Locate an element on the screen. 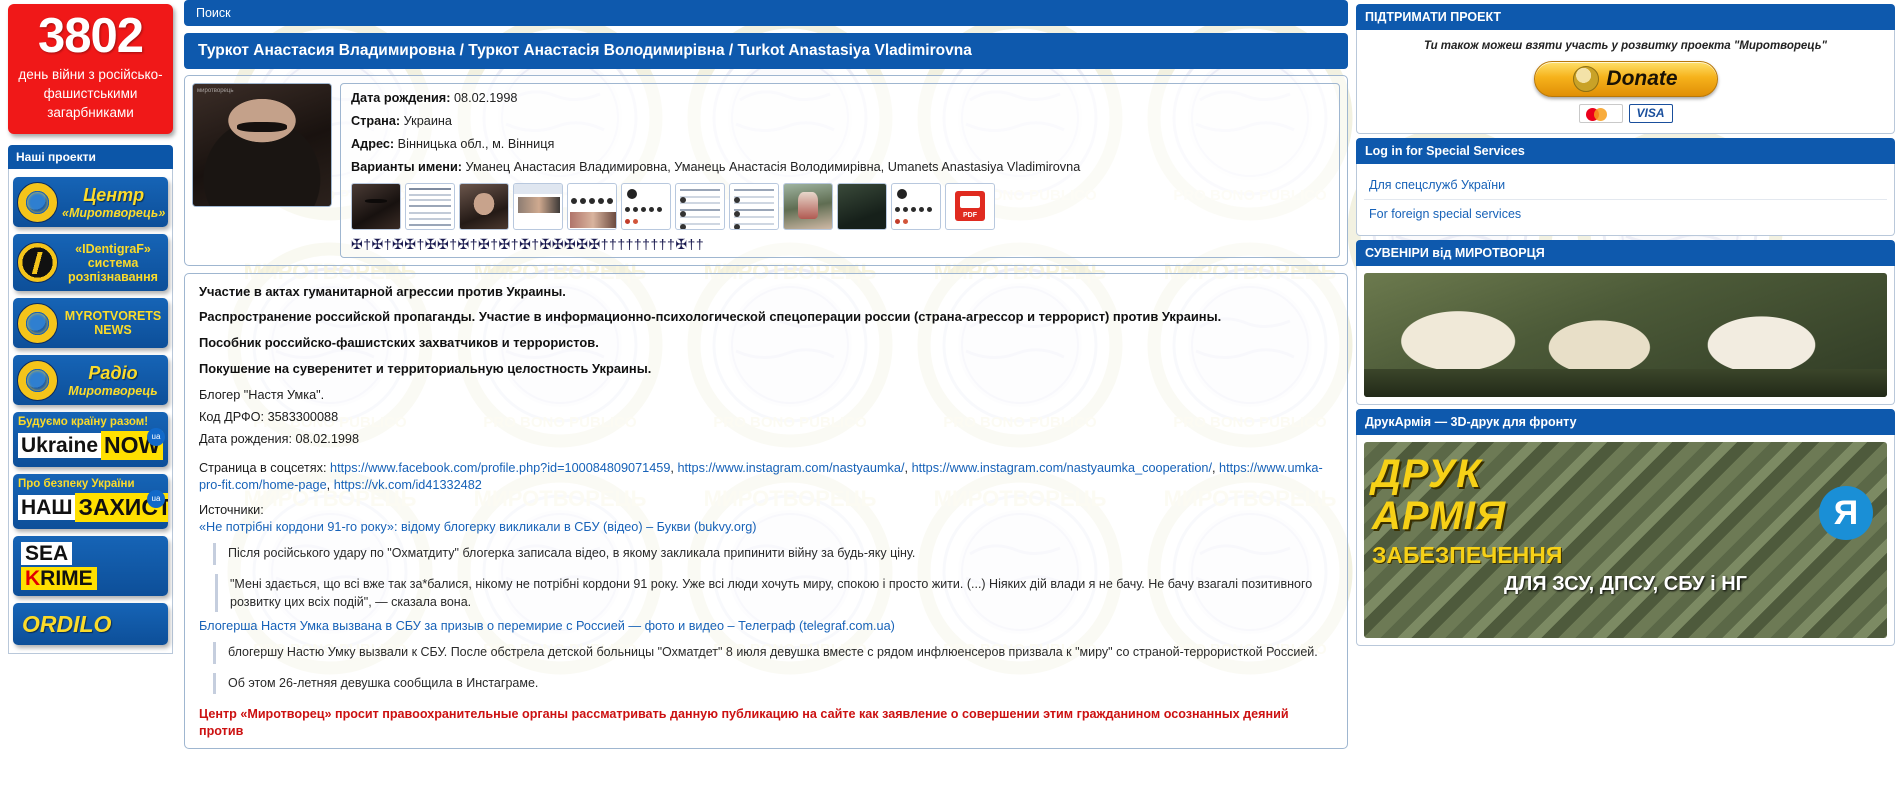 This screenshot has width=1901, height=799. thumbnail-social-feed is located at coordinates (754, 206).